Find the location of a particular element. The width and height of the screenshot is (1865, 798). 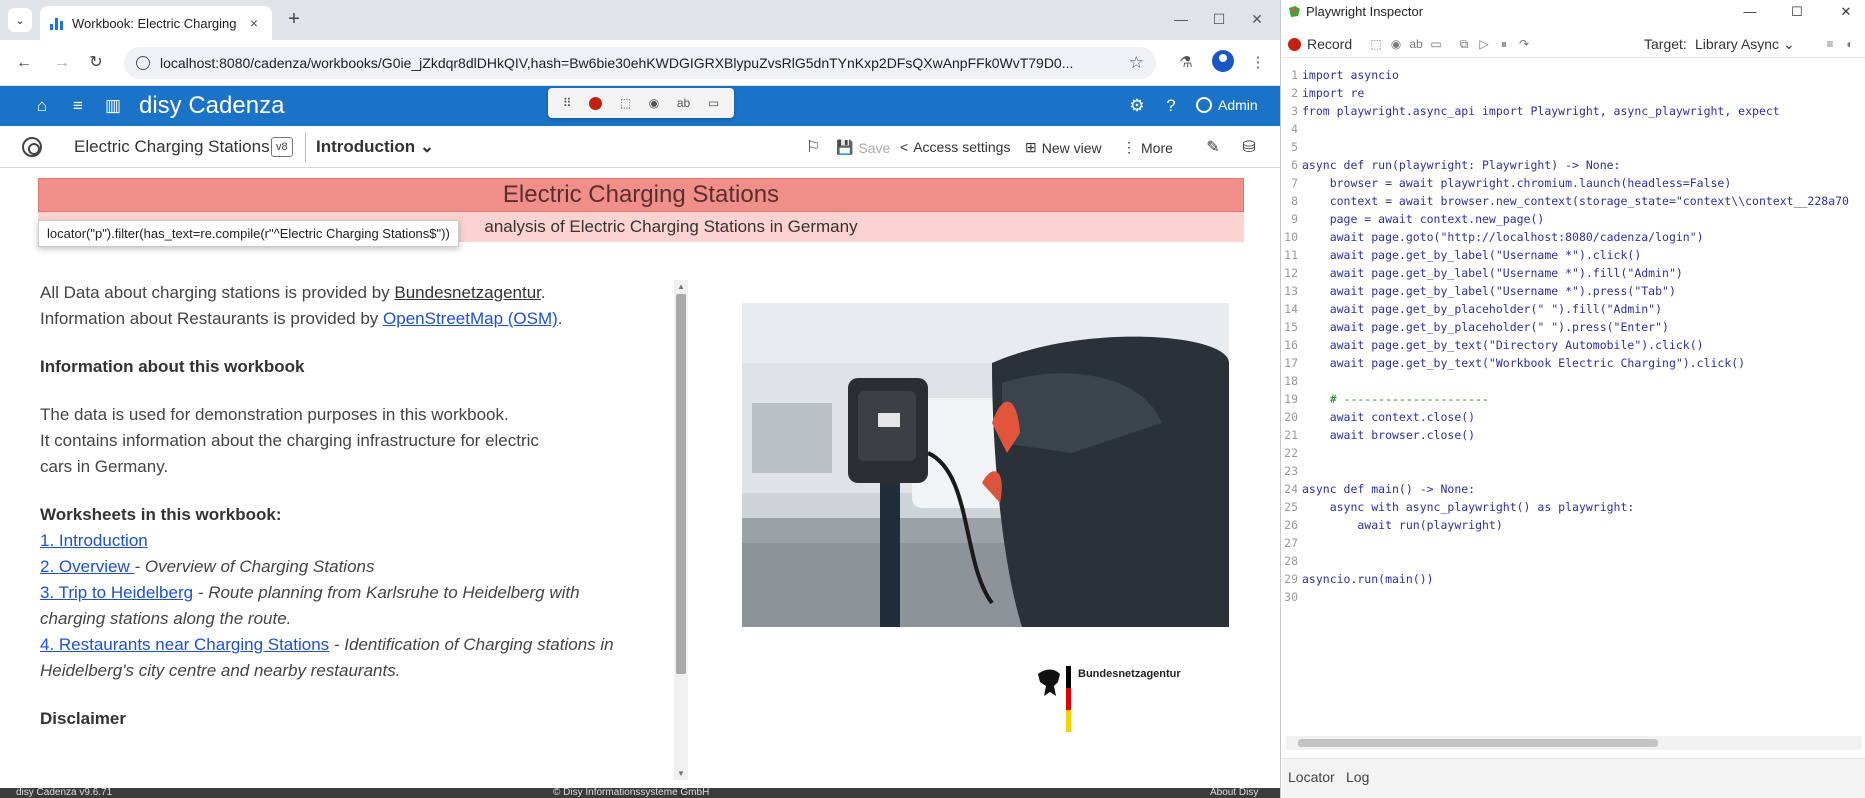

copy-icon: ⧉ is located at coordinates (1464, 44).